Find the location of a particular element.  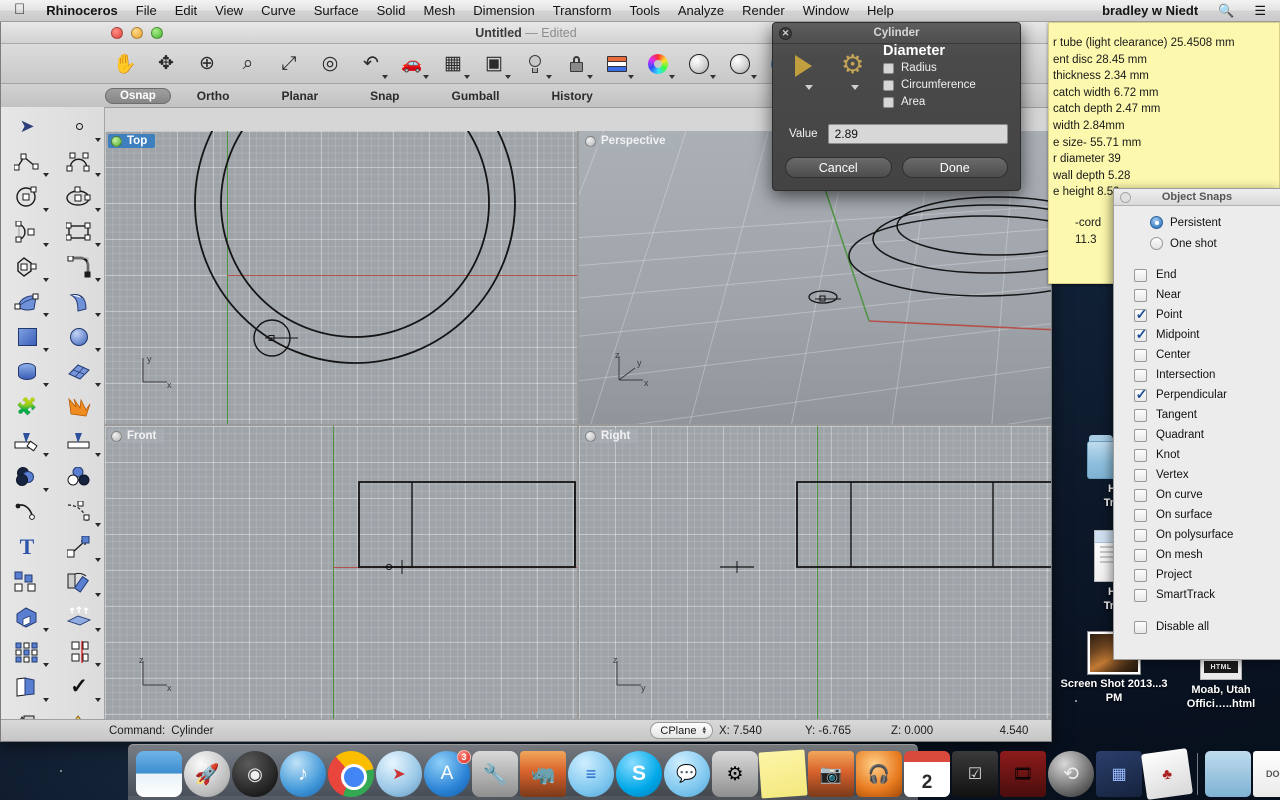

viewport-top: Top yx is located at coordinates (341, 277).